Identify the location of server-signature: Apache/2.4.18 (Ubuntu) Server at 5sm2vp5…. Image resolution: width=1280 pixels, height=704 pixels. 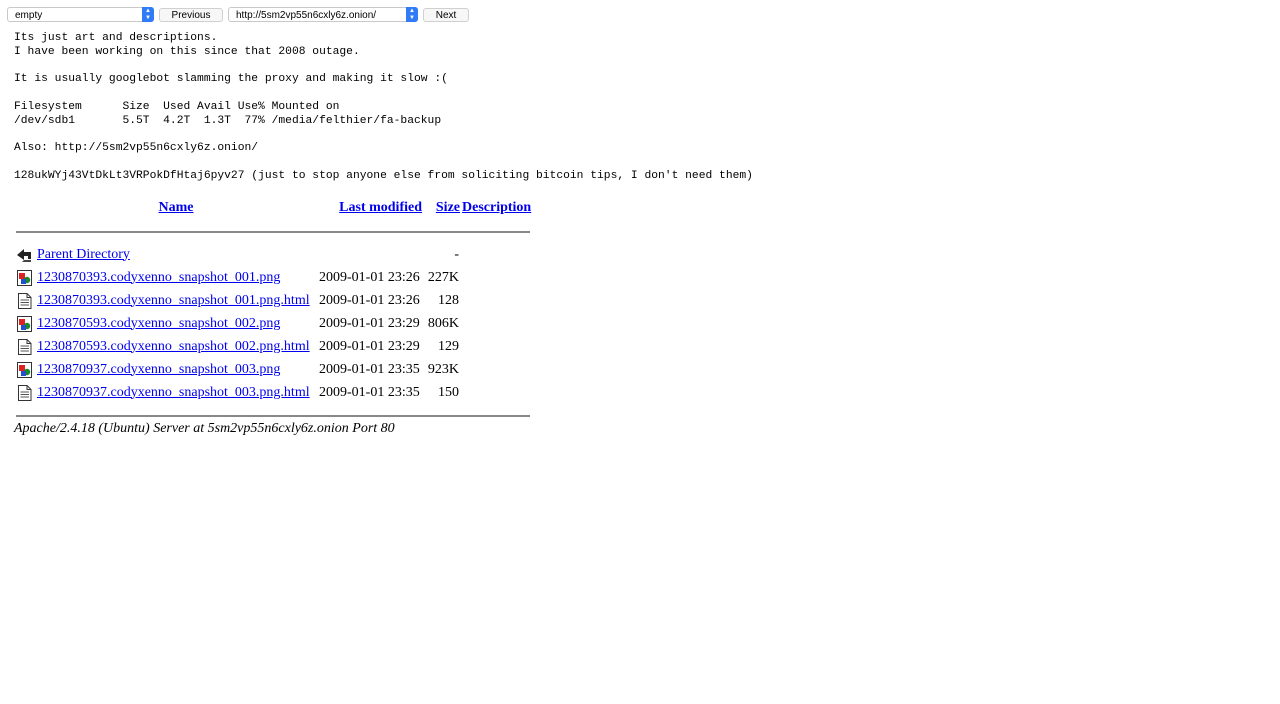
(204, 428).